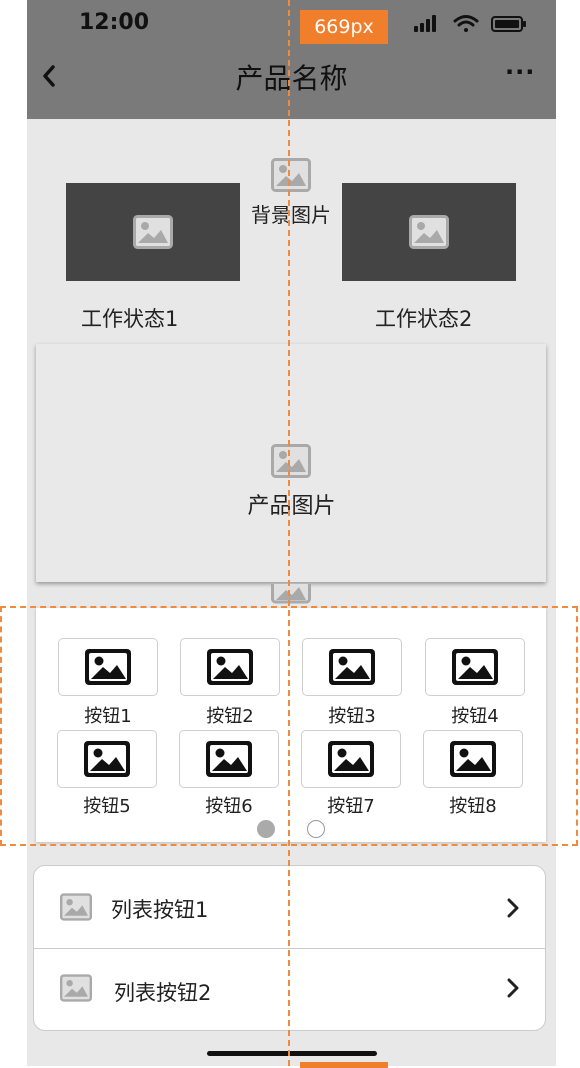 This screenshot has height=1068, width=580. What do you see at coordinates (114, 22) in the screenshot?
I see `status-time: 12:00` at bounding box center [114, 22].